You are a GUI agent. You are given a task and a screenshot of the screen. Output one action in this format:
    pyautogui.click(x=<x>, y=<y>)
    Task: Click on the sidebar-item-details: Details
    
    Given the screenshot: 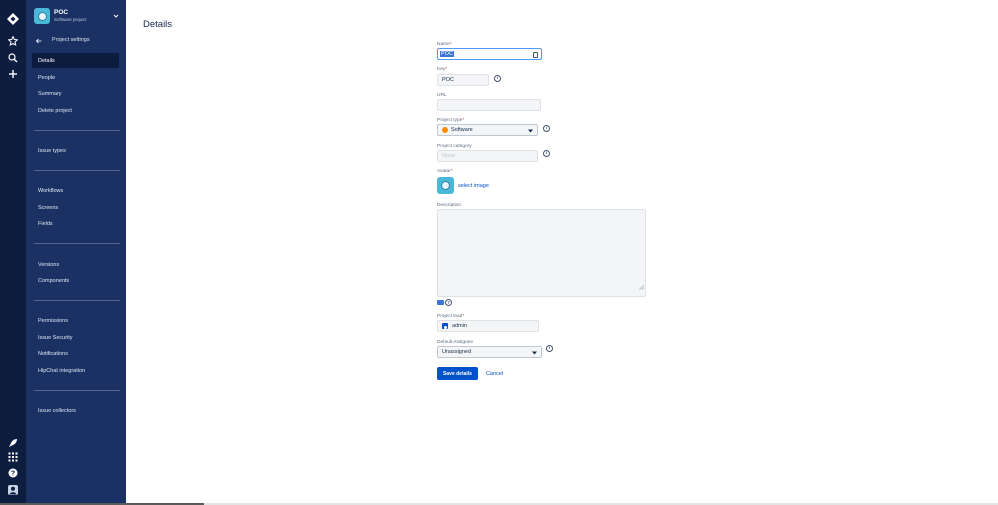 What is the action you would take?
    pyautogui.click(x=75, y=60)
    